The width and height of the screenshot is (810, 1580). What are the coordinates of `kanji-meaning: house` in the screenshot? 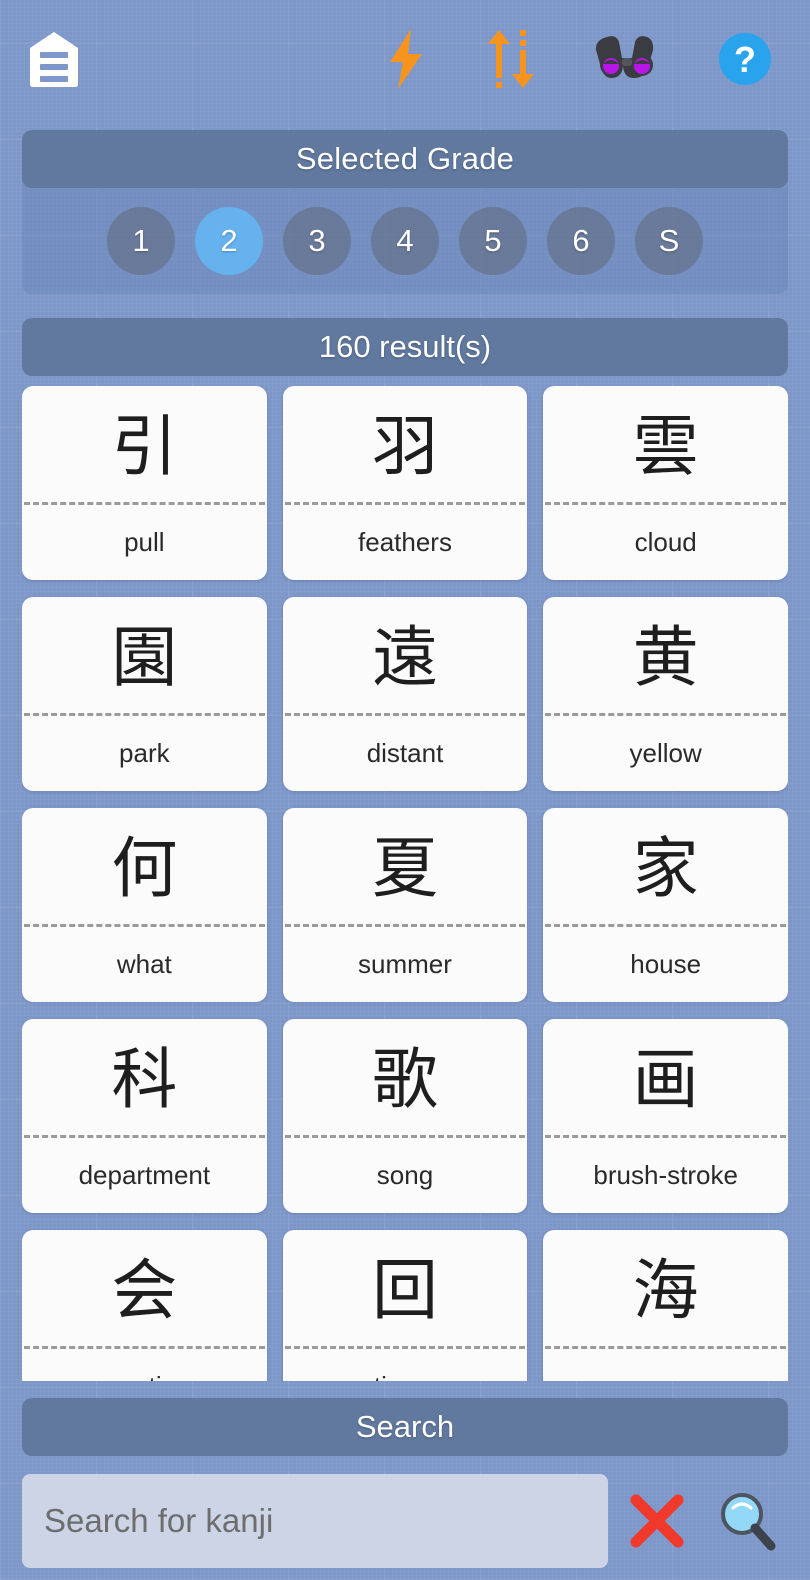 It's located at (666, 964).